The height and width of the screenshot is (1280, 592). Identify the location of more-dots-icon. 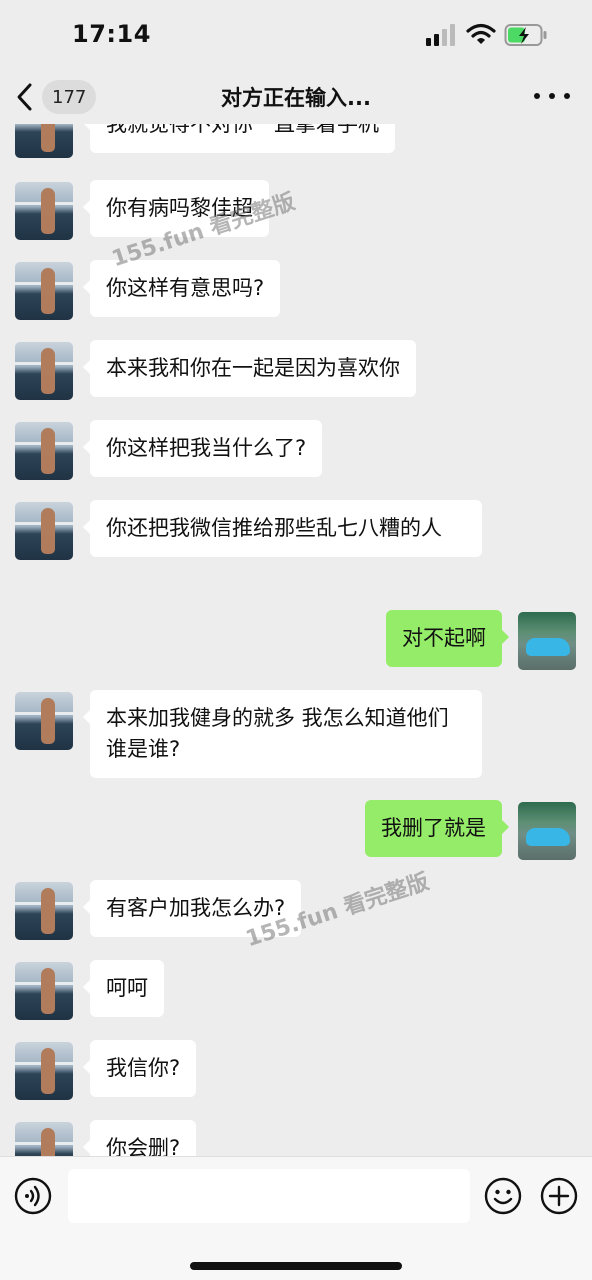
(552, 96).